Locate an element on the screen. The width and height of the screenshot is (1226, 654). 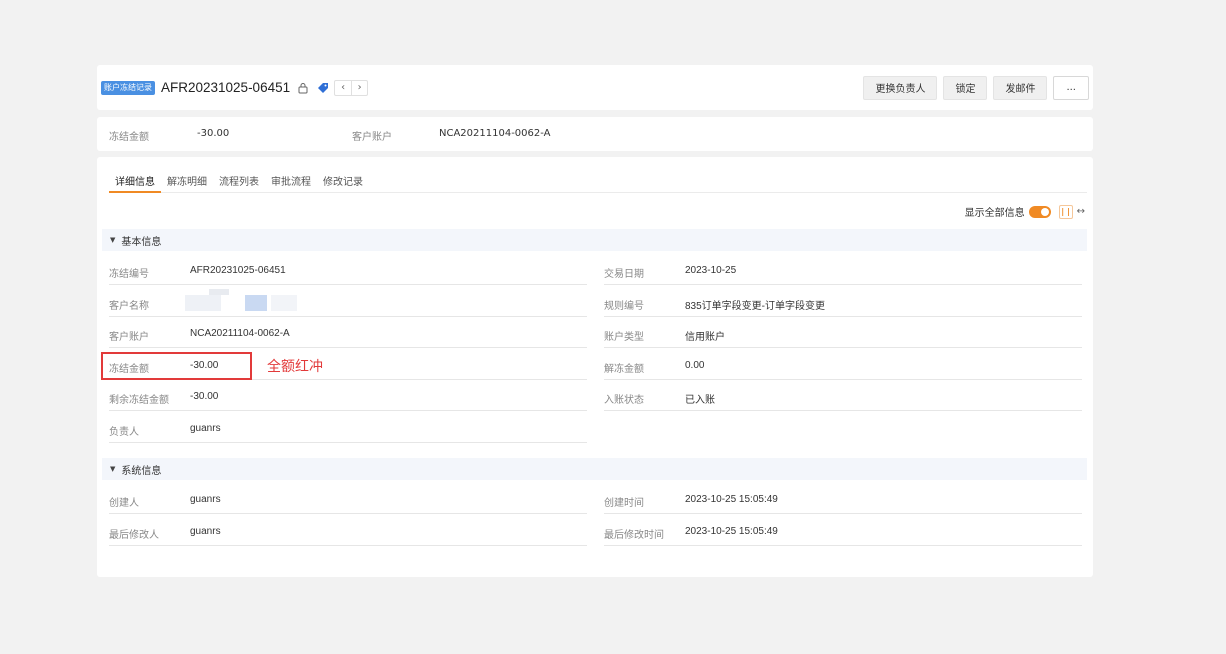
field-modifier: 最后修改人 guanrs is located at coordinates (348, 531).